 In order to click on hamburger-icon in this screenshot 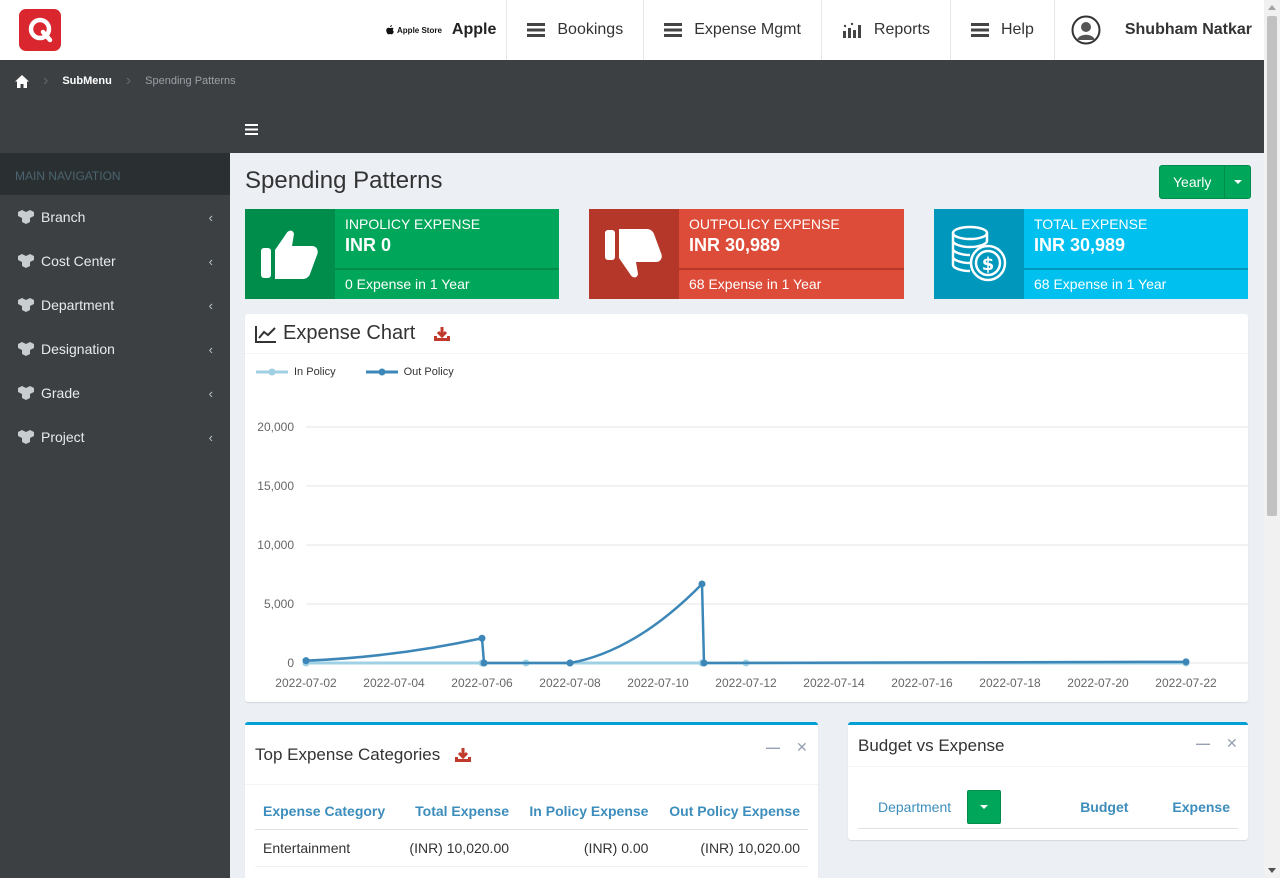, I will do `click(251, 129)`.